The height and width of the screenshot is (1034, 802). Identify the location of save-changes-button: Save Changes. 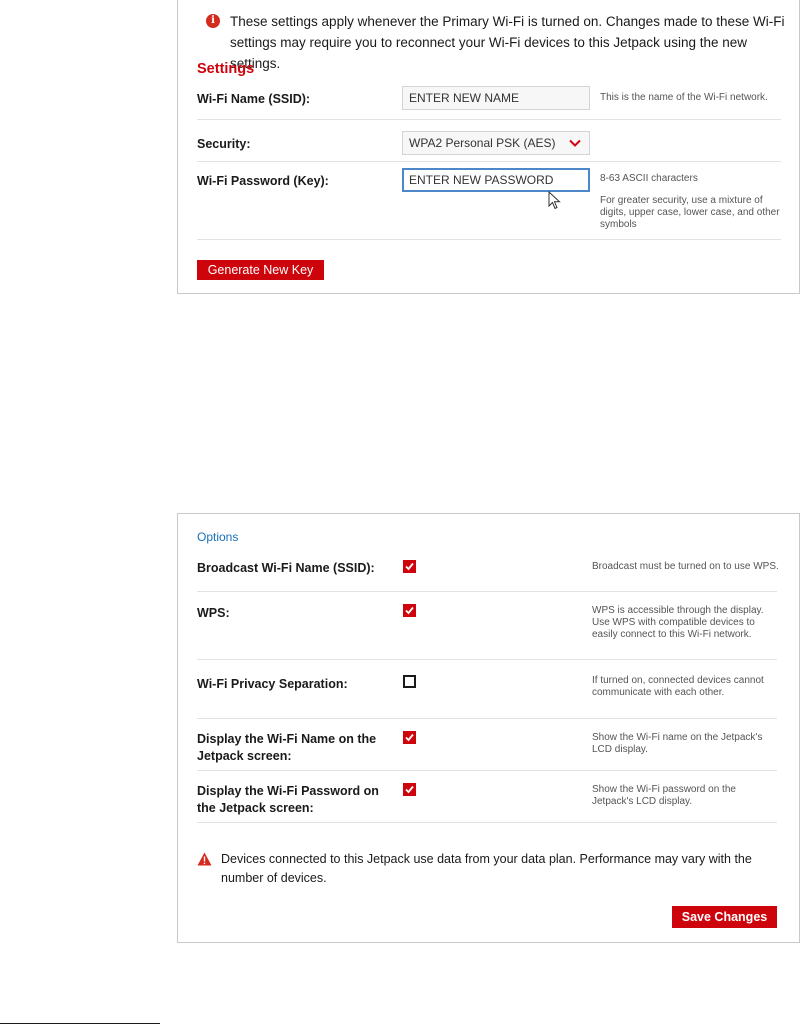
(724, 917).